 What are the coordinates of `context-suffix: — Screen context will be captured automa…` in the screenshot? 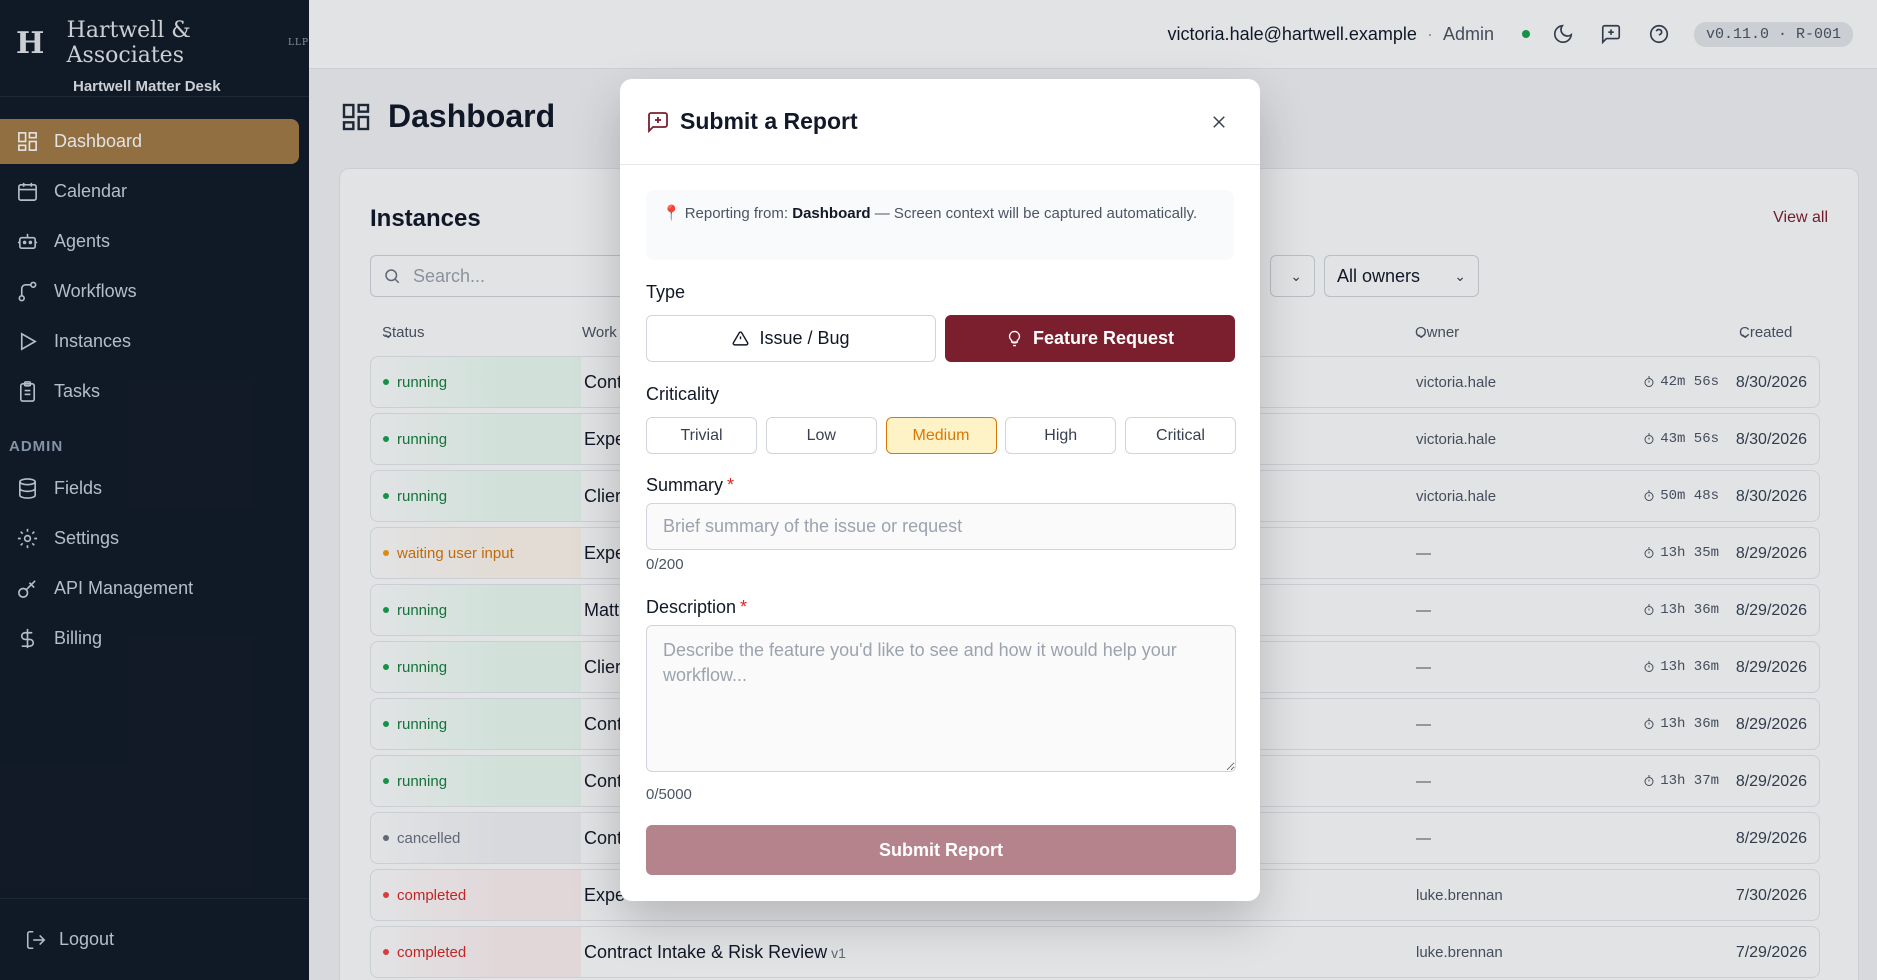 It's located at (1036, 213).